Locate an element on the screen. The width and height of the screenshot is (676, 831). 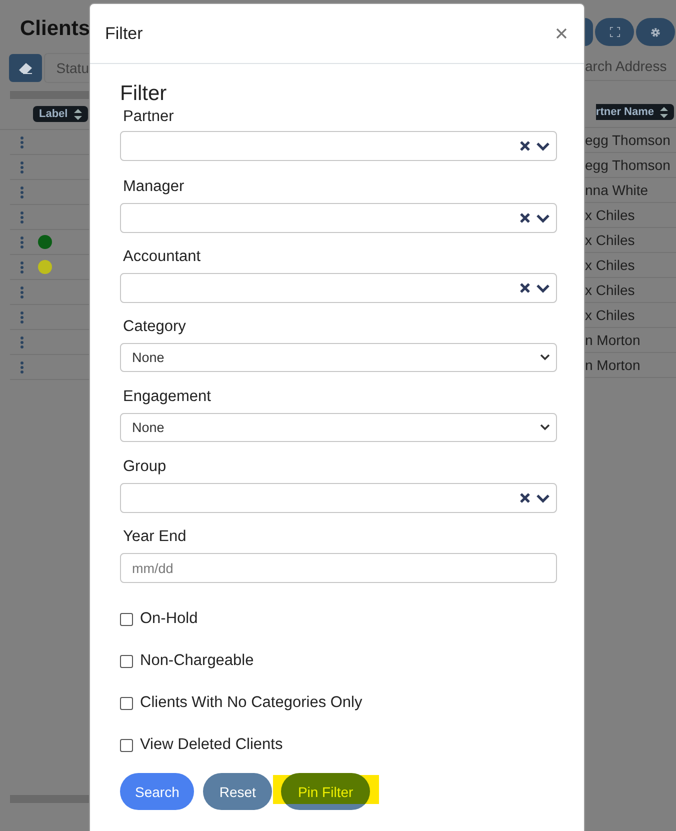
table-cell: nna White is located at coordinates (616, 190).